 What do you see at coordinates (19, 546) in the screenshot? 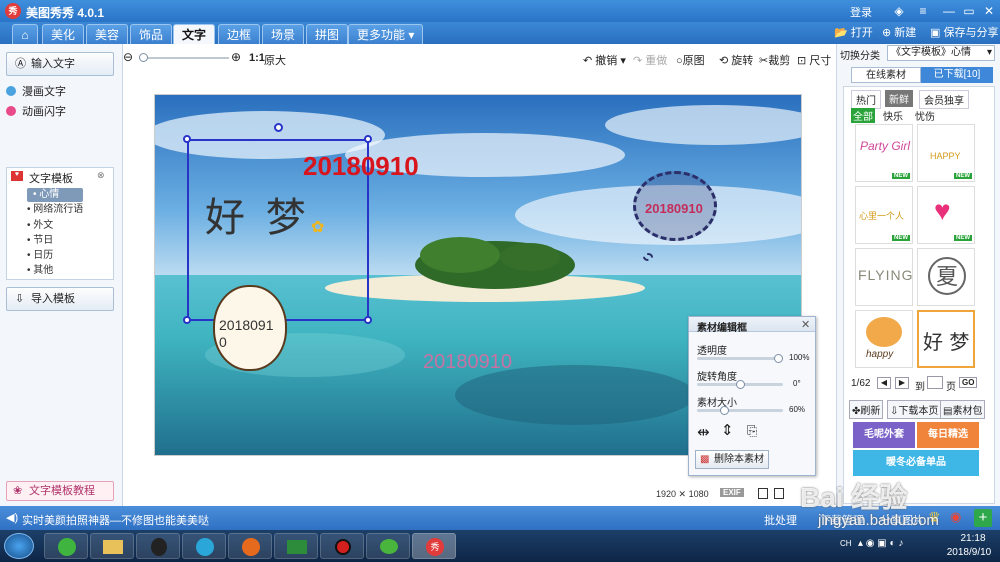
I see `start-button` at bounding box center [19, 546].